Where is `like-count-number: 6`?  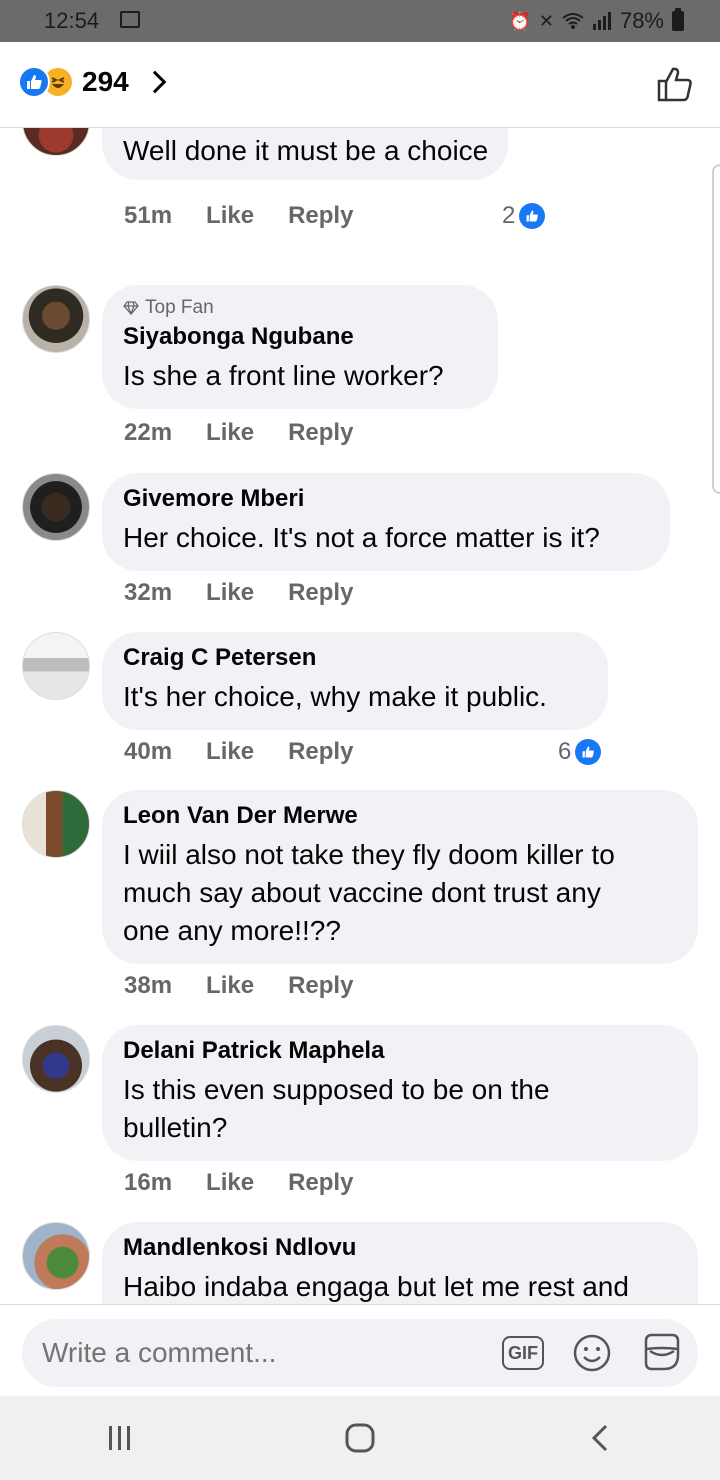 like-count-number: 6 is located at coordinates (565, 751).